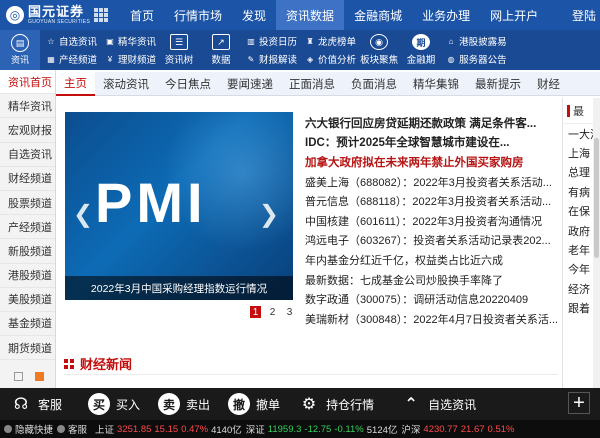 Image resolution: width=600 pixels, height=438 pixels. I want to click on pager-page-1: 1, so click(255, 312).